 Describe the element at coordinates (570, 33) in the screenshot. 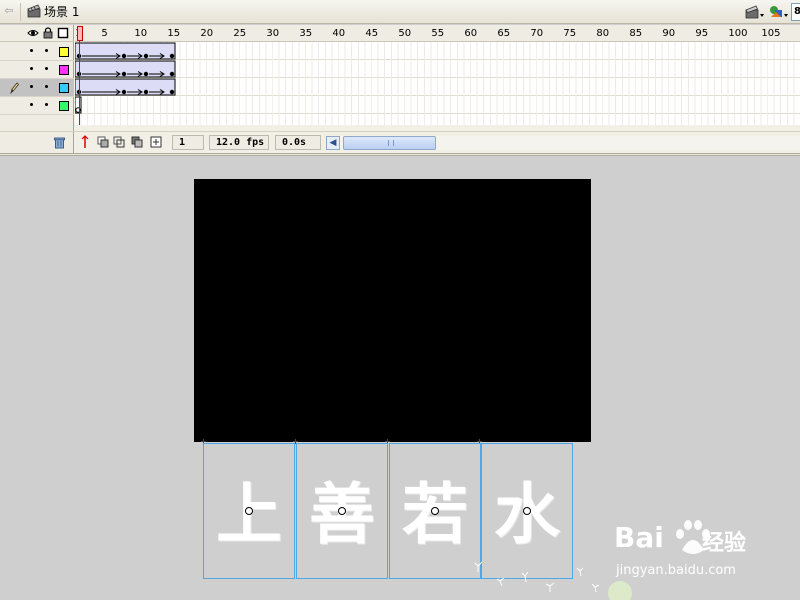

I see `frame-number-label: 75` at that location.